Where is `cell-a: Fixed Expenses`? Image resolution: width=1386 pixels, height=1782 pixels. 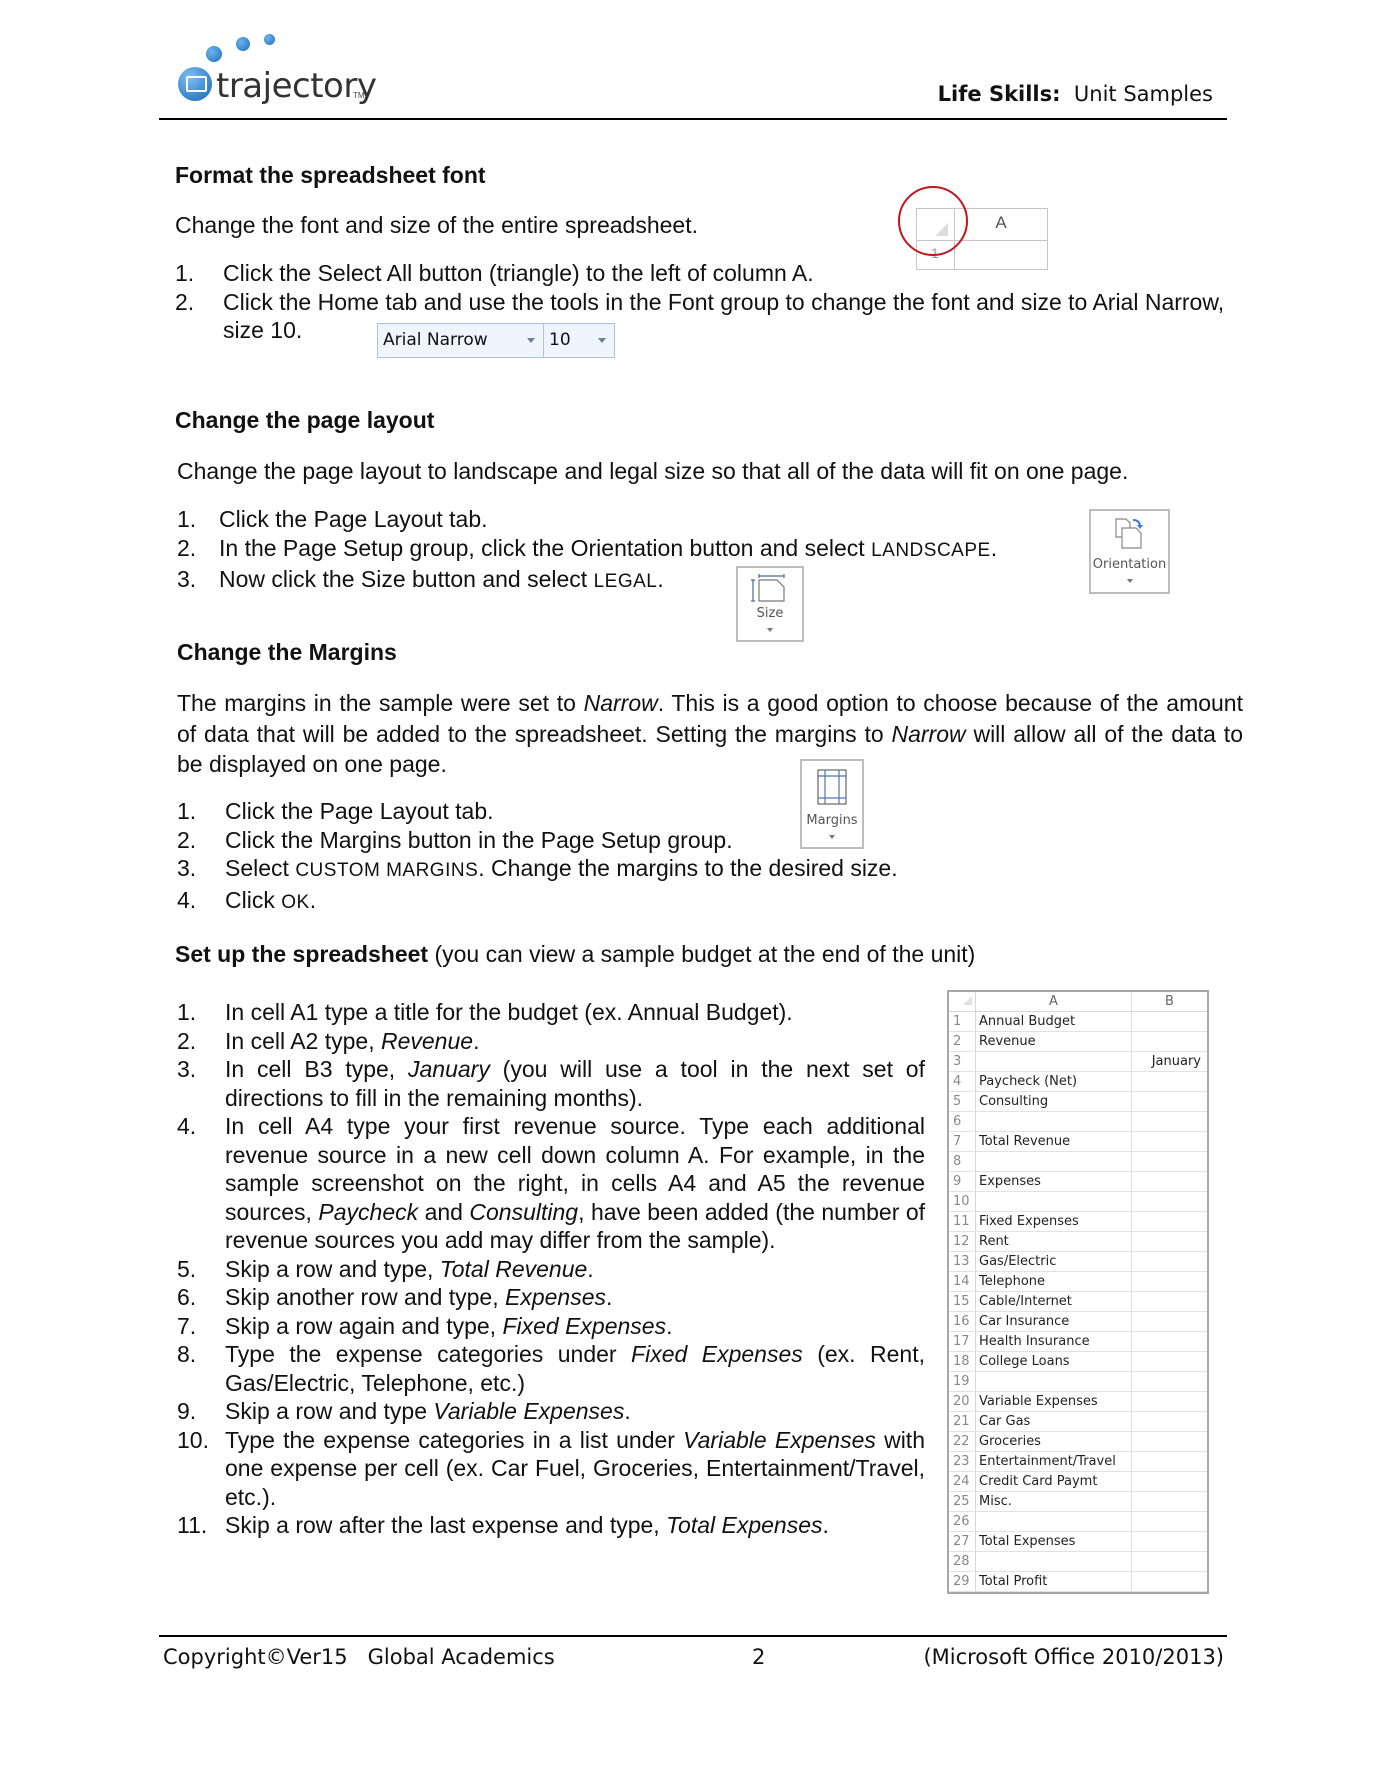 cell-a: Fixed Expenses is located at coordinates (1053, 1221).